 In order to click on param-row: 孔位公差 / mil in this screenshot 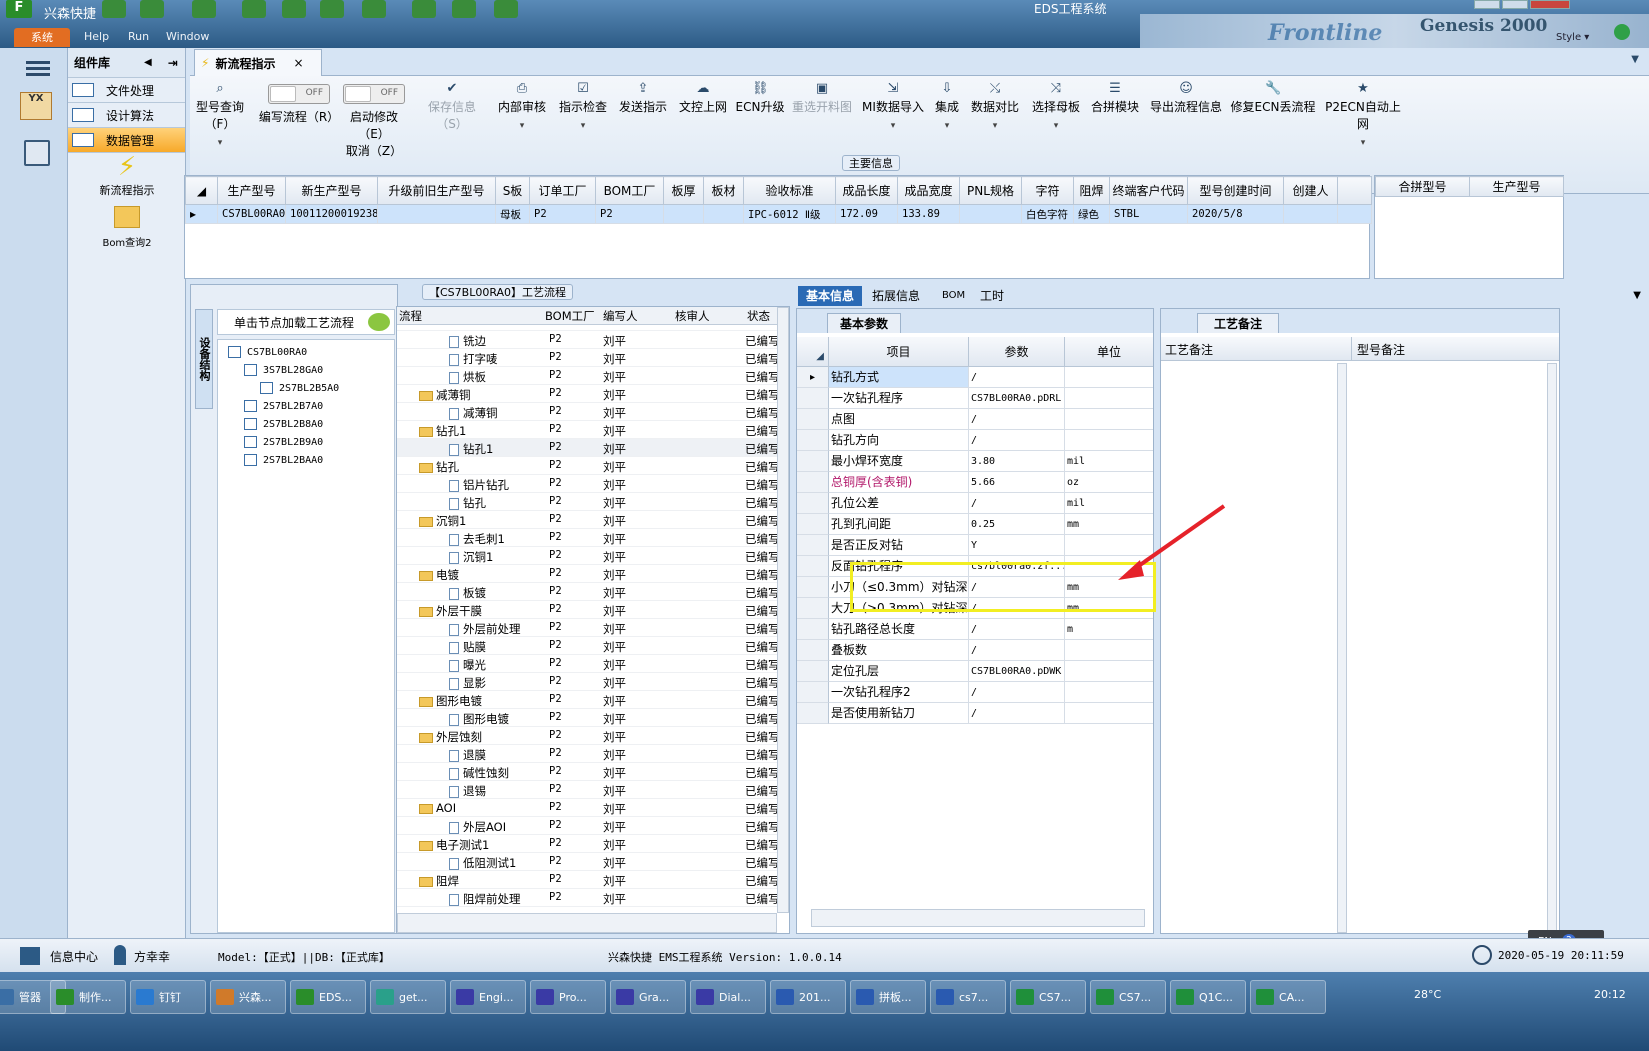, I will do `click(975, 503)`.